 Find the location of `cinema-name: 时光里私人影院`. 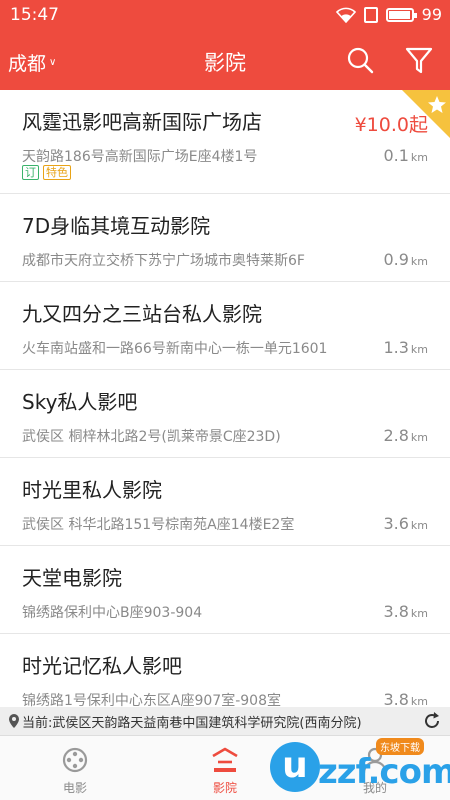

cinema-name: 时光里私人影院 is located at coordinates (92, 490).